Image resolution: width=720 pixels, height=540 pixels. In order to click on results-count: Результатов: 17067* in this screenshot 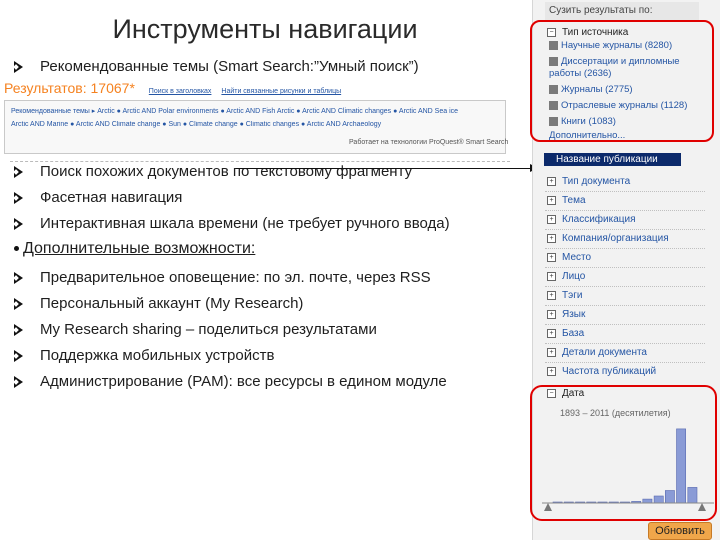, I will do `click(69, 88)`.